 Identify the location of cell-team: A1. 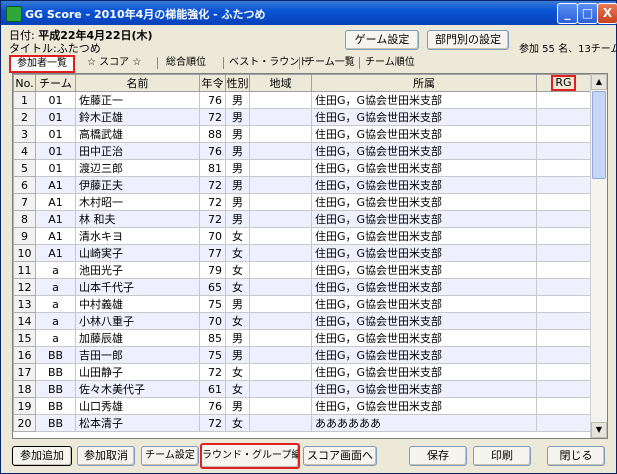
(55, 202).